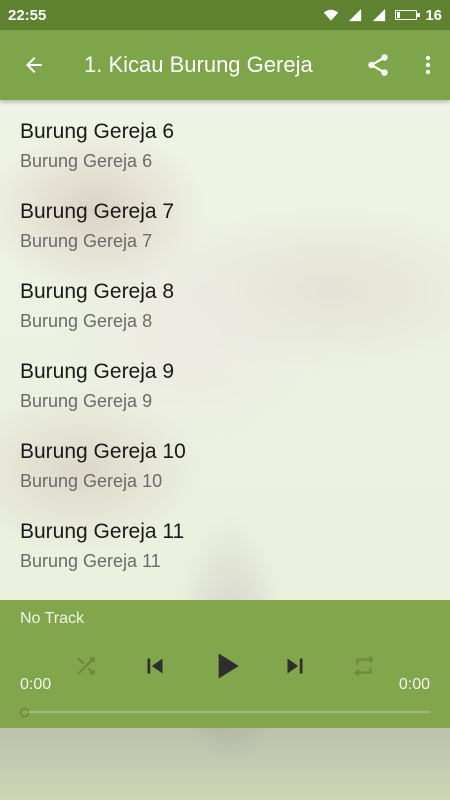 This screenshot has width=450, height=800. Describe the element at coordinates (86, 241) in the screenshot. I see `track-subtitle: Burung Gereja 7` at that location.